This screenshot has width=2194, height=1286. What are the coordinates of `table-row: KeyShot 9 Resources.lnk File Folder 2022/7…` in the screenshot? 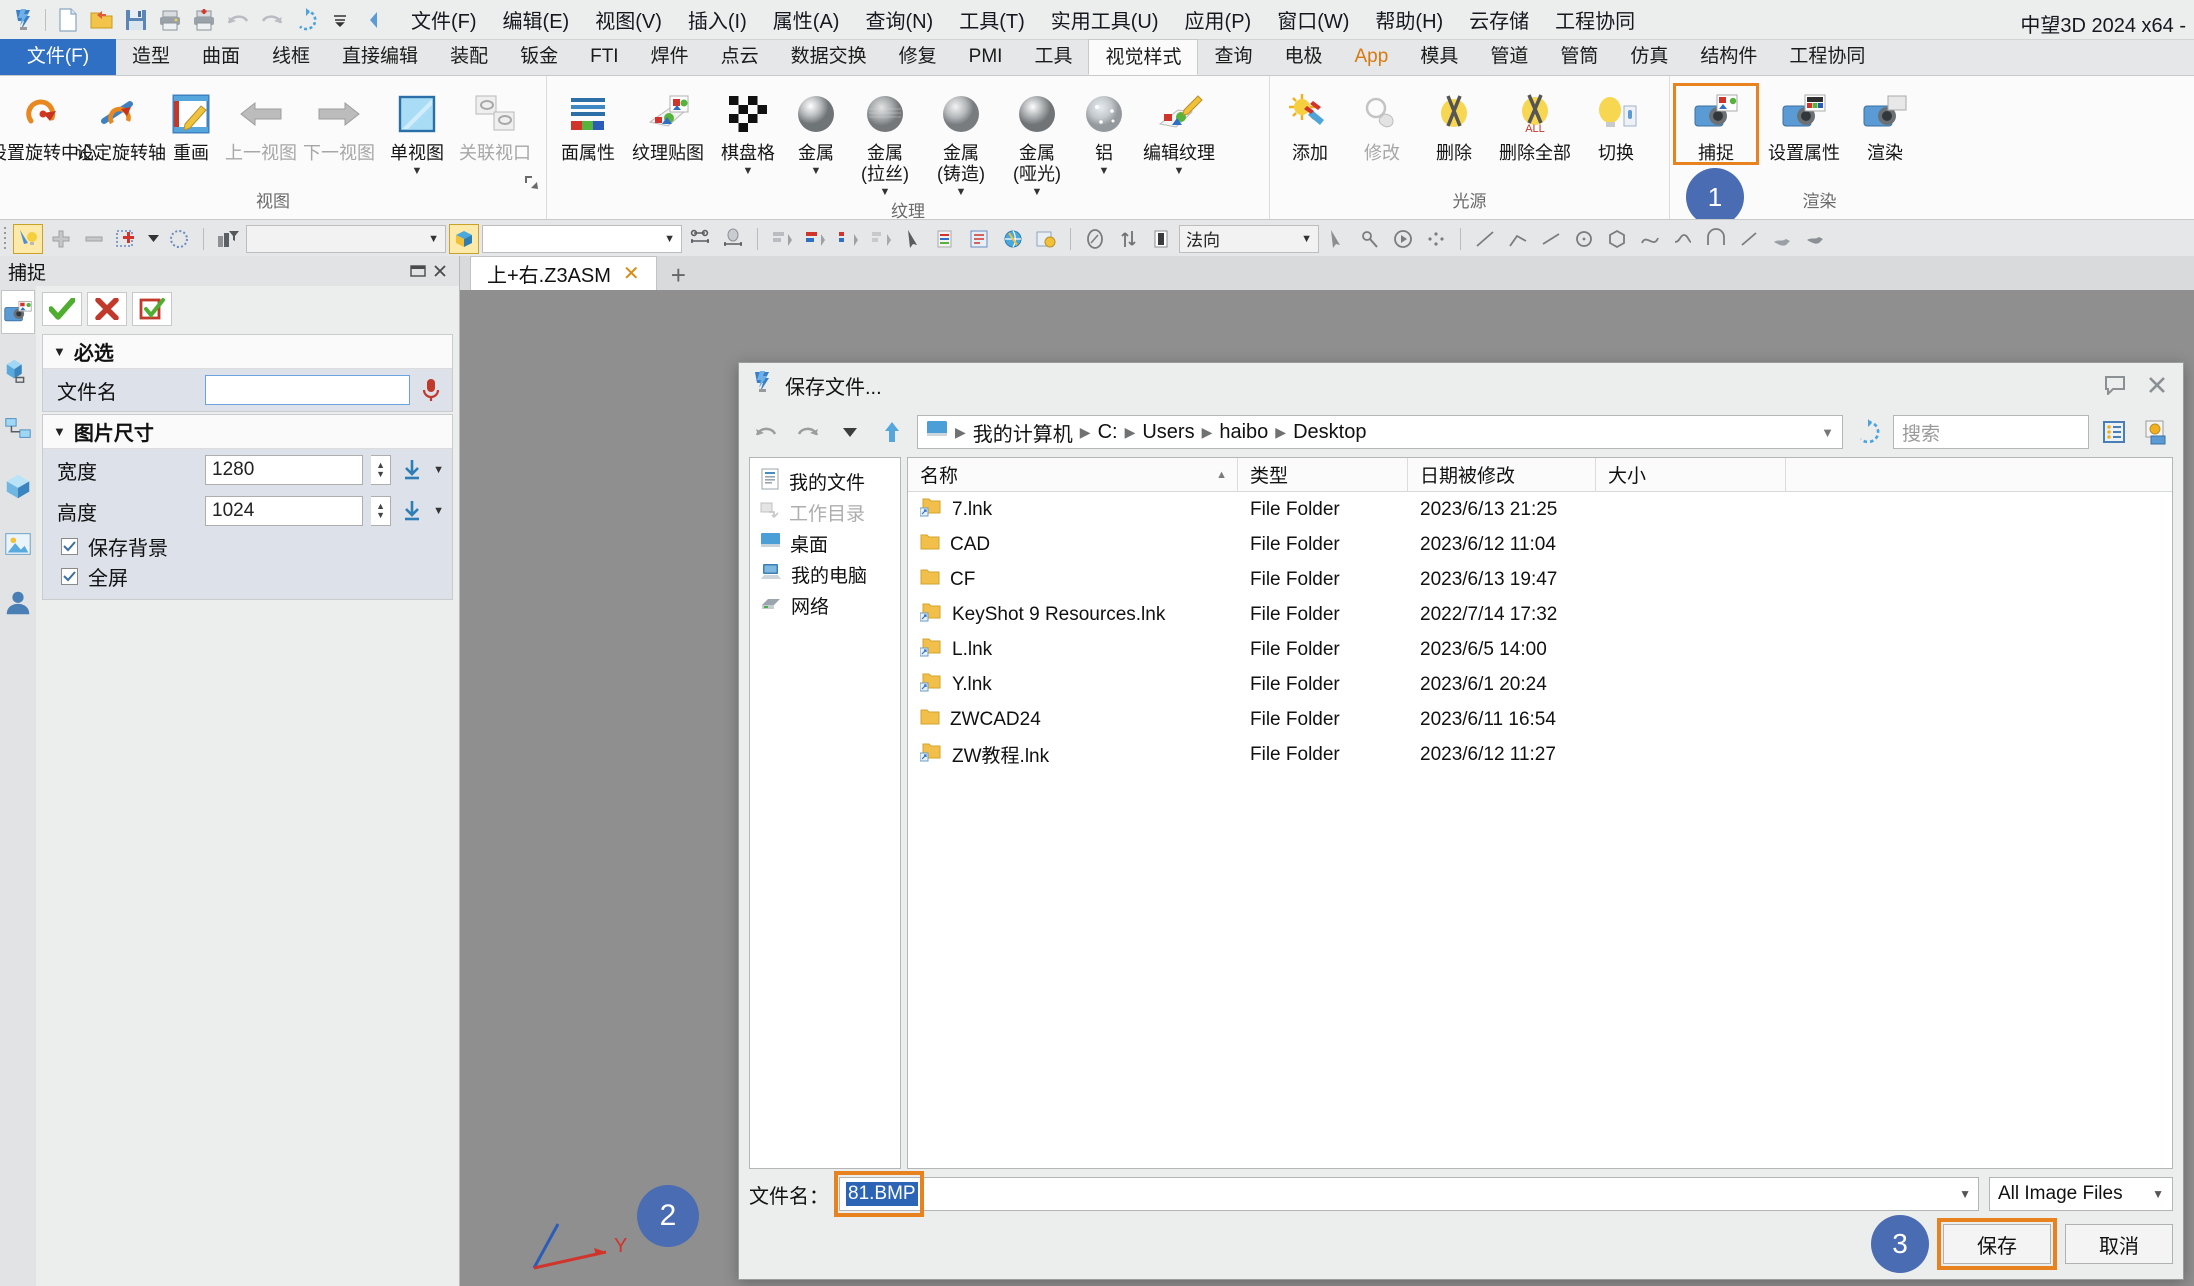 It's located at (1540, 614).